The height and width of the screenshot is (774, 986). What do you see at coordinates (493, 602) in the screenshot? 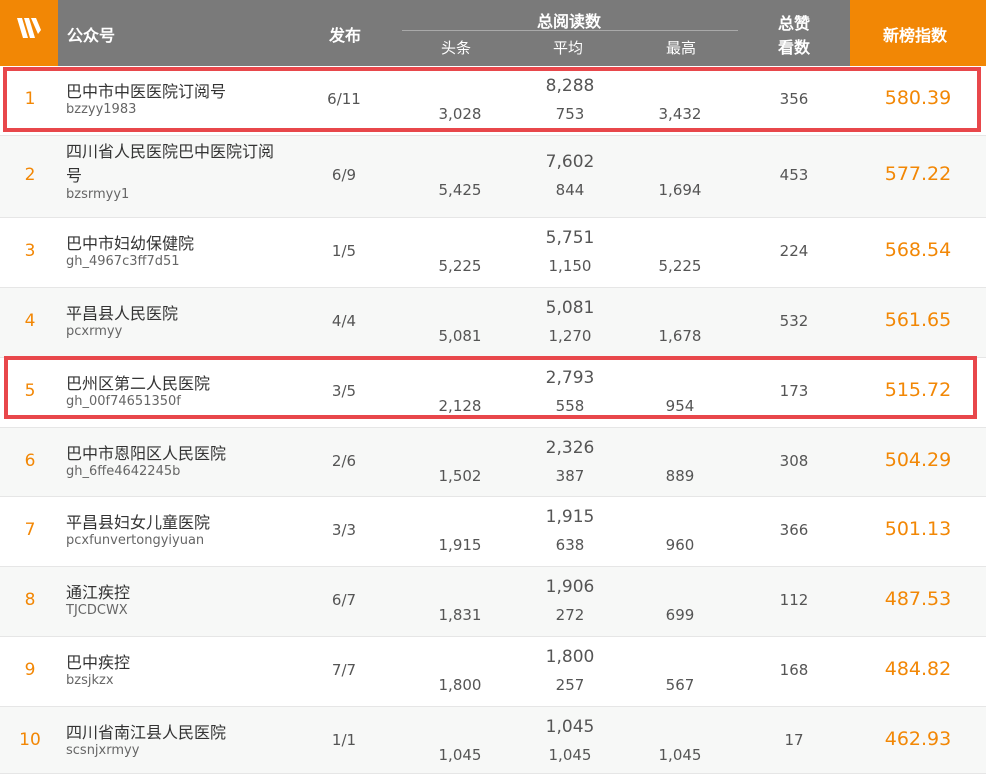
I see `table-row: 8 通江疾控 TJCDCWX 6/7 1,906 1,831 272 699 112 487.53` at bounding box center [493, 602].